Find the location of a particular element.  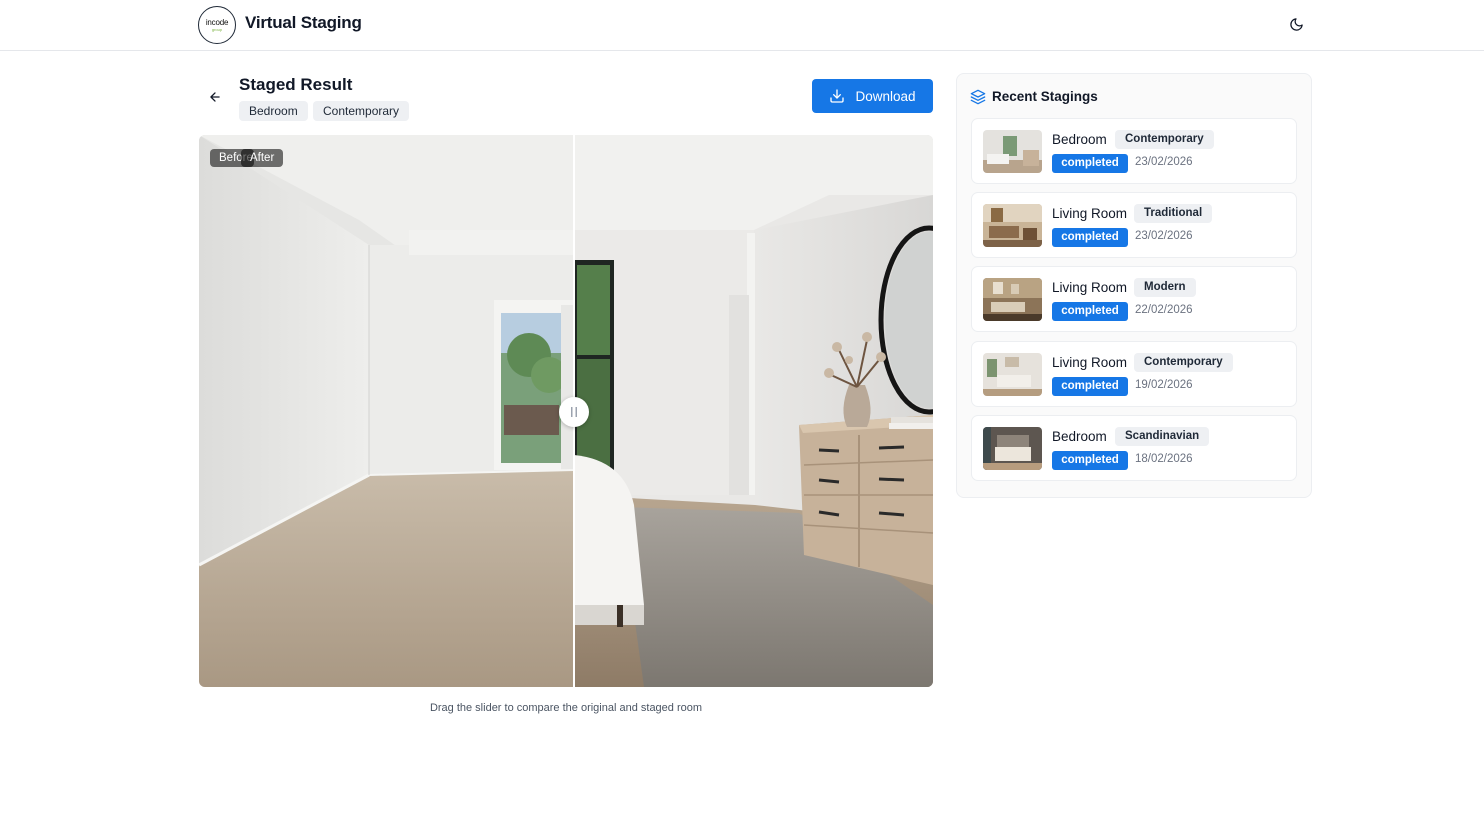

page-title: Staged Result is located at coordinates (296, 84).